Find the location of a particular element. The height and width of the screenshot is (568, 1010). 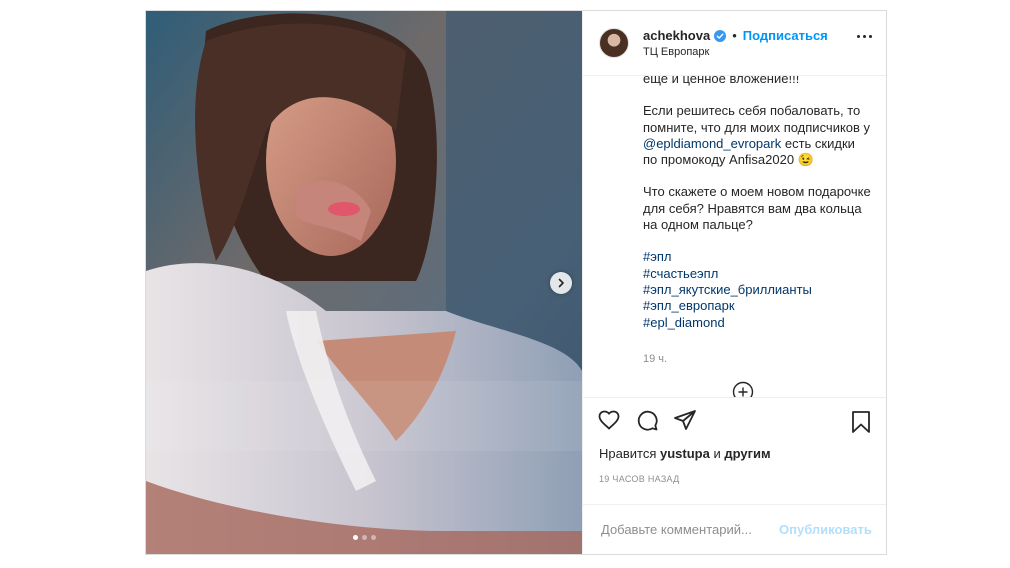

more-options-icon is located at coordinates (864, 36).